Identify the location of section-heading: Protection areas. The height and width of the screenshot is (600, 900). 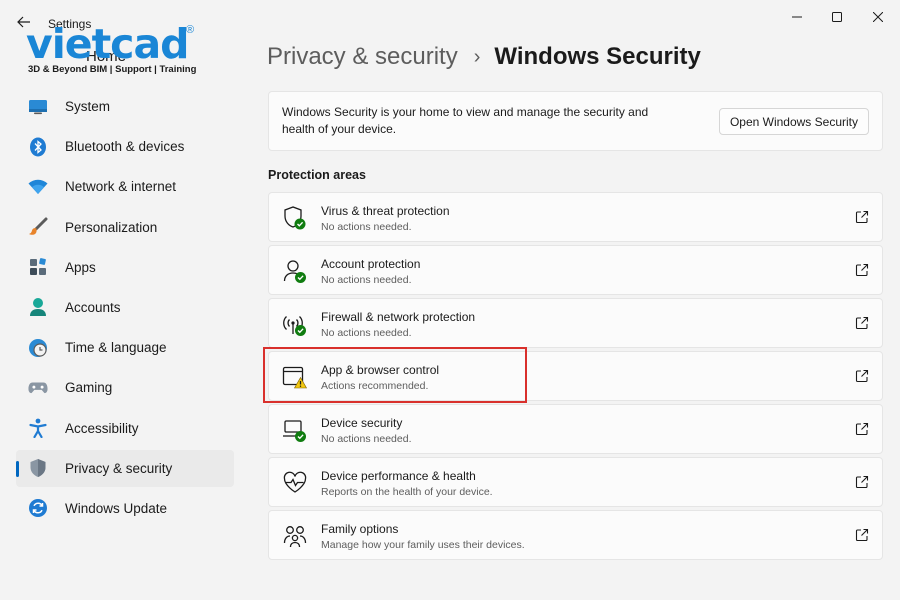
(317, 175).